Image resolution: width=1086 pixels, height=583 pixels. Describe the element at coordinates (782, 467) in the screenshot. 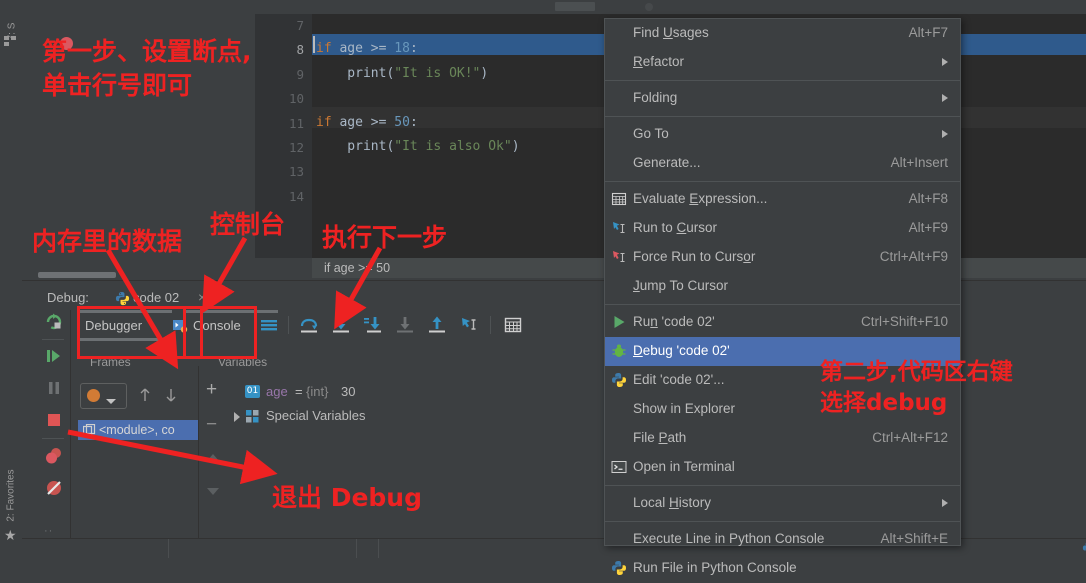

I see `menu-item-open-in-terminal: Open in Terminal` at that location.